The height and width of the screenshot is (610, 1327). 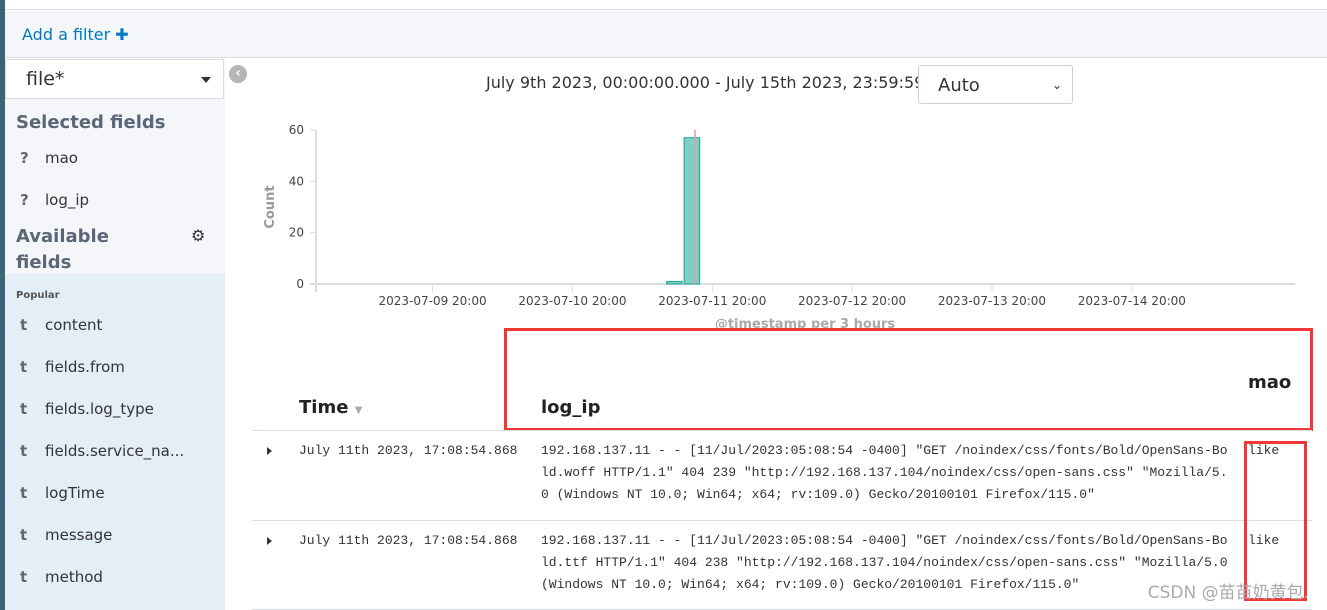 I want to click on field-name: message, so click(x=79, y=535).